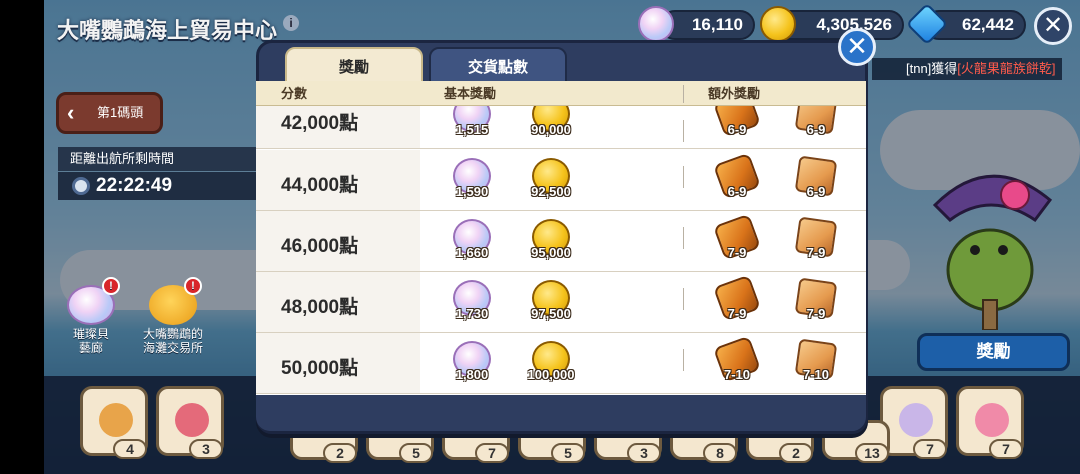 The image size is (1080, 474). Describe the element at coordinates (683, 94) in the screenshot. I see `header-divider` at that location.